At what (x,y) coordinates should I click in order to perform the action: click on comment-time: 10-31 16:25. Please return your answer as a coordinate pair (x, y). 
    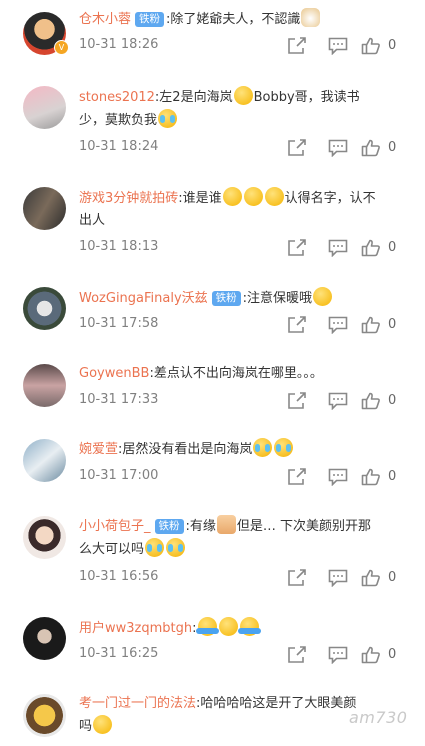
    Looking at the image, I should click on (119, 653).